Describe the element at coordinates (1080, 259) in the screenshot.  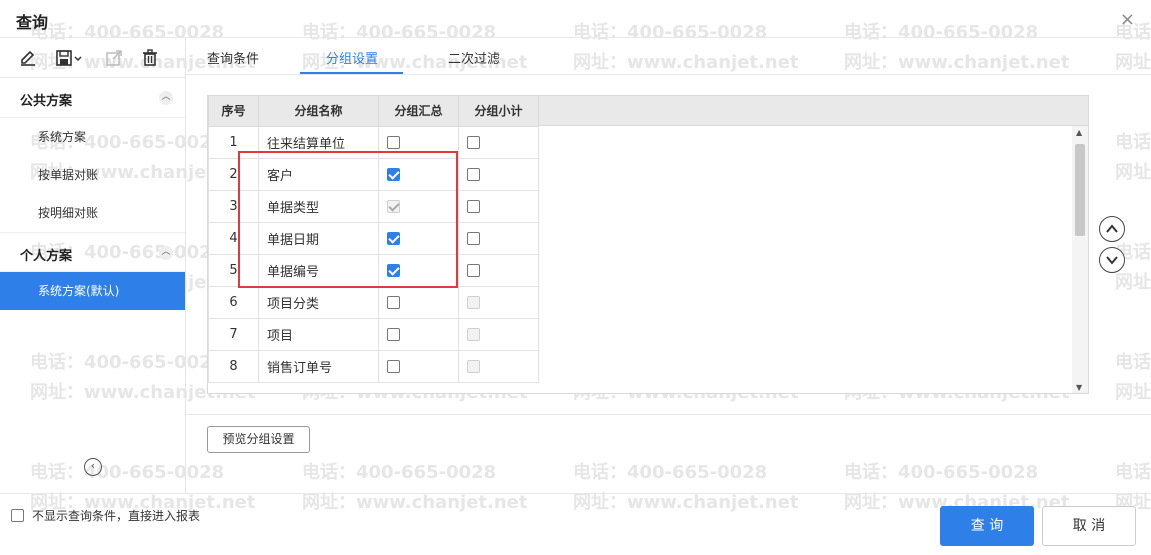
I see `grid-scrollbar: ▲ ▼` at that location.